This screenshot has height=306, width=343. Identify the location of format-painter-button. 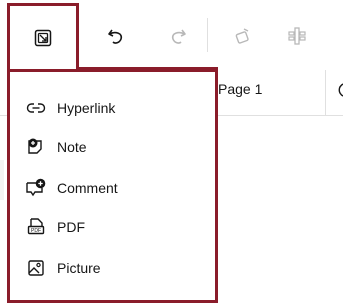
(243, 36).